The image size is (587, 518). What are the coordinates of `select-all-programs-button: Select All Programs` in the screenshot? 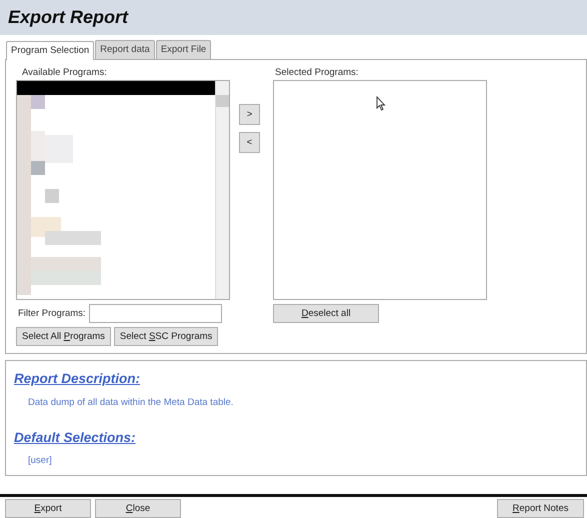 It's located at (63, 336).